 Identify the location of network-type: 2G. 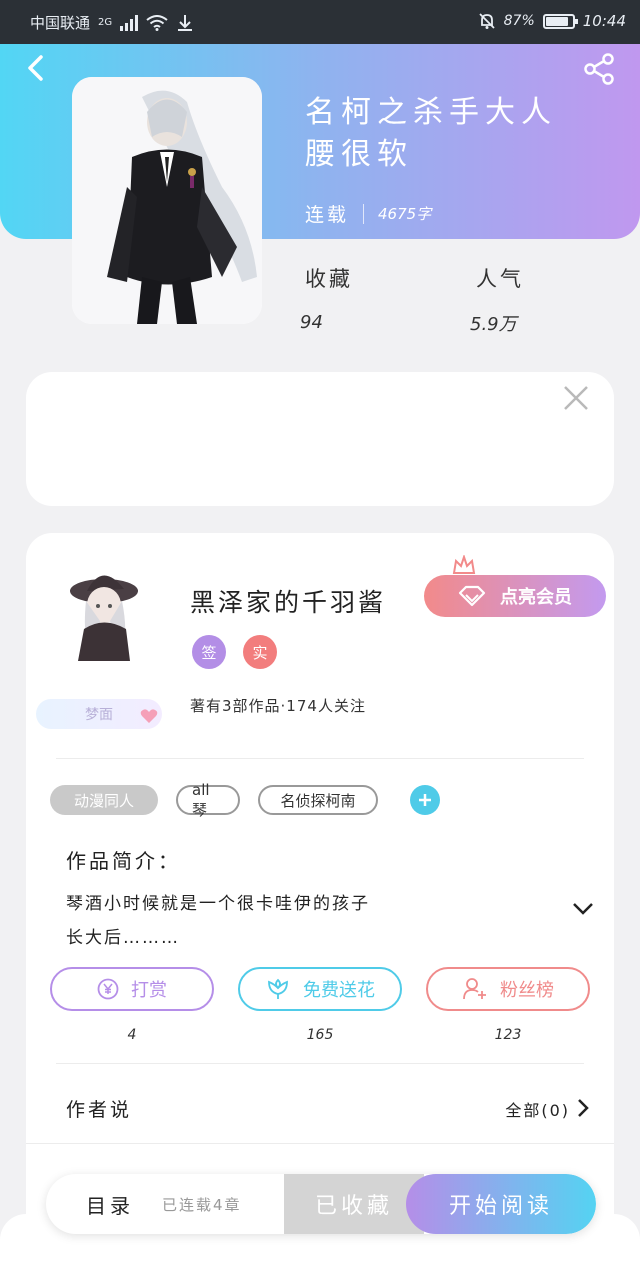
(105, 22).